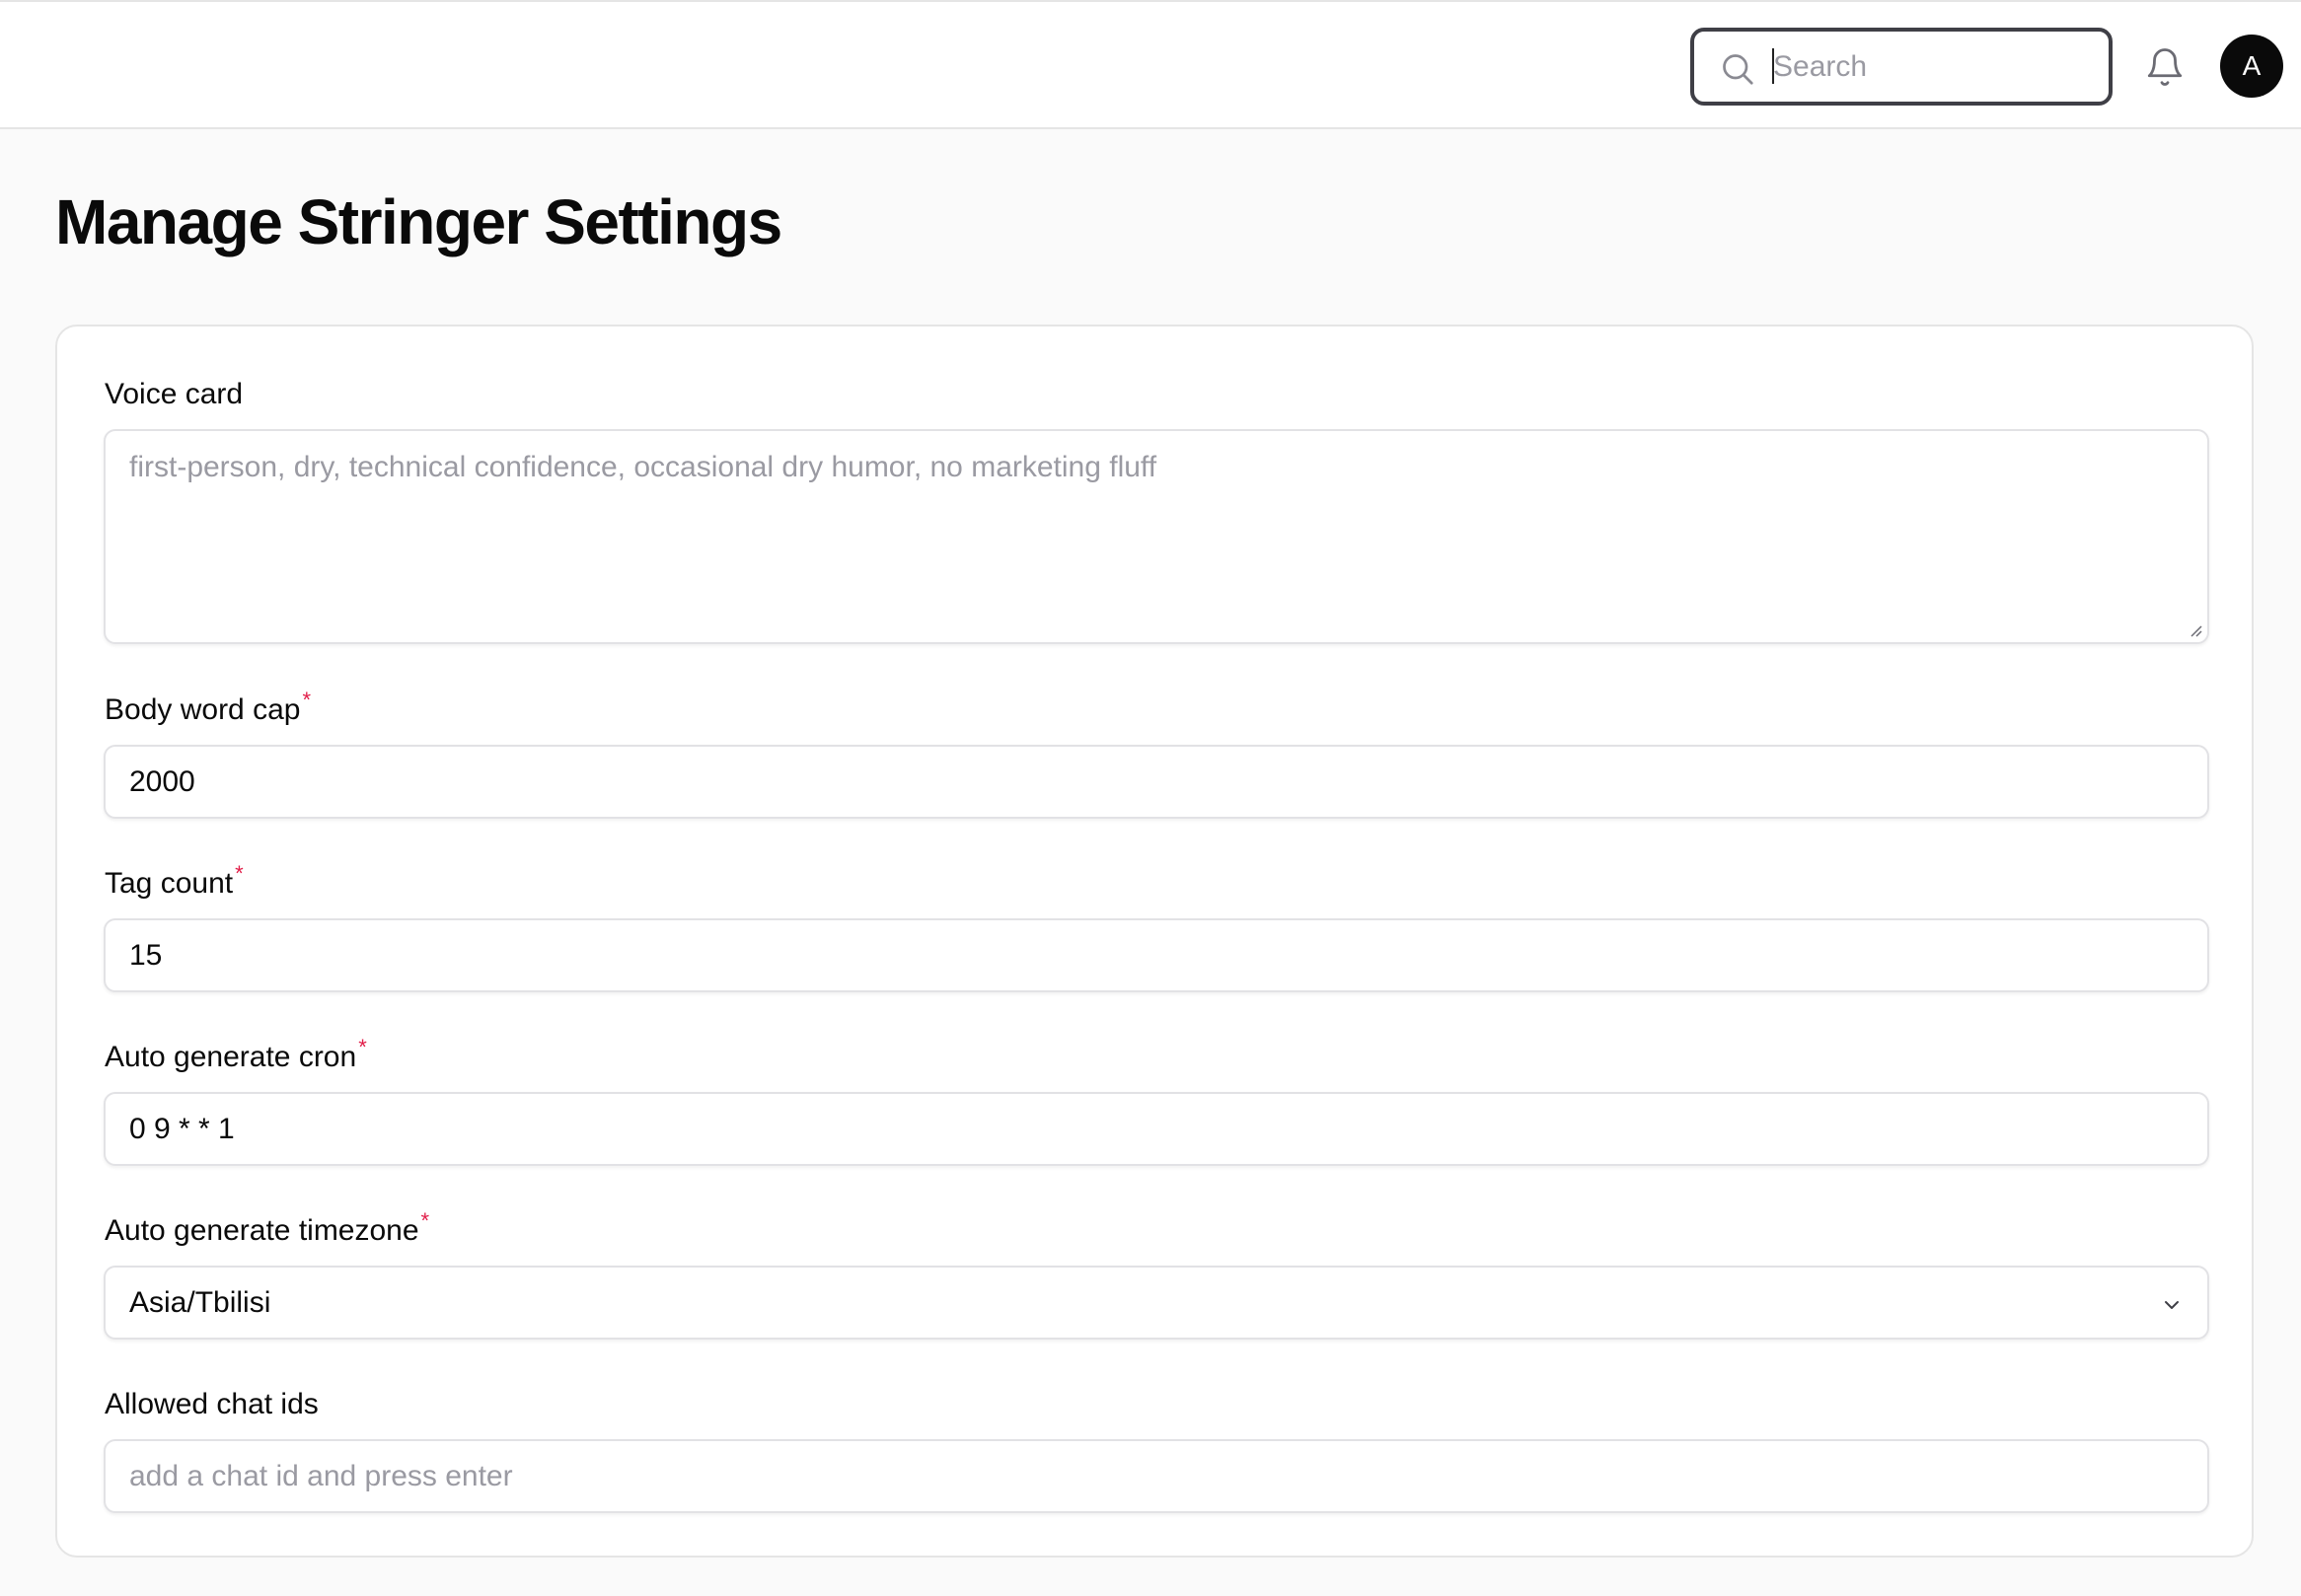 The image size is (2301, 1596). I want to click on allowed-chat-ids-placeholder: add a chat id and press enter, so click(321, 1475).